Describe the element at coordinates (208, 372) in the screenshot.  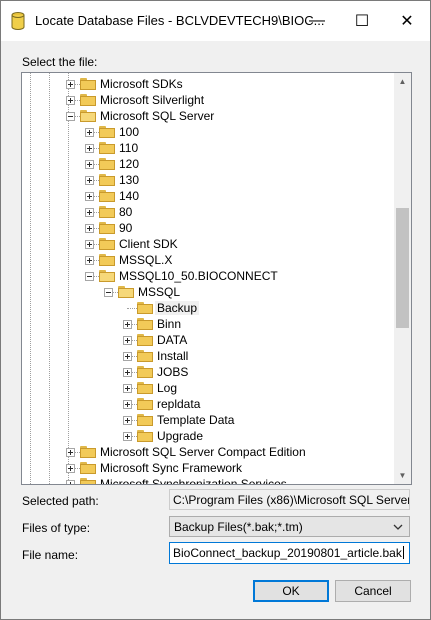
I see `tree-item: JOBS` at that location.